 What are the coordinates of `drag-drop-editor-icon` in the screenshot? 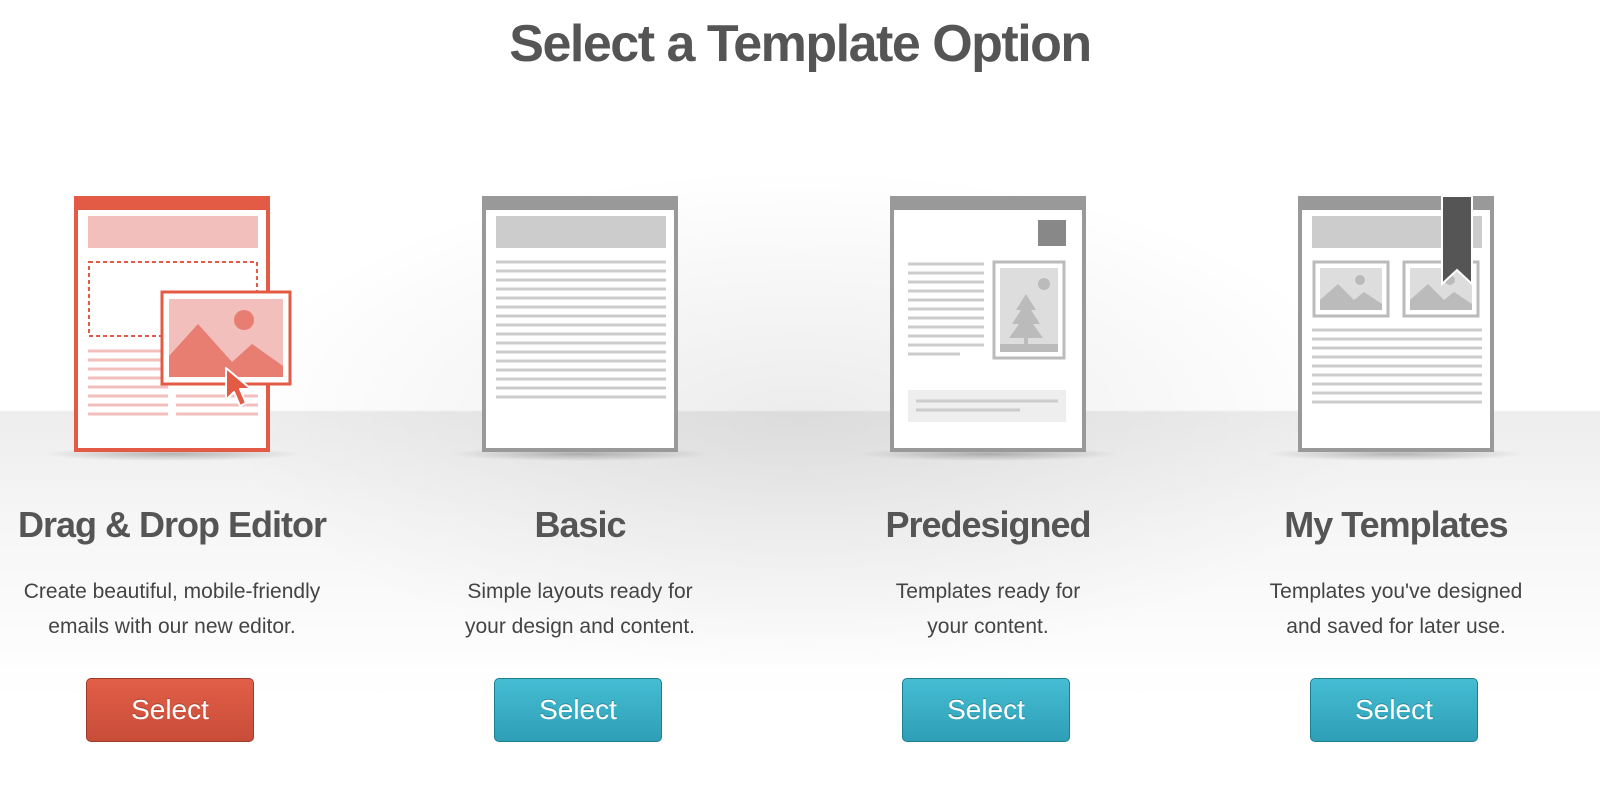 It's located at (172, 331).